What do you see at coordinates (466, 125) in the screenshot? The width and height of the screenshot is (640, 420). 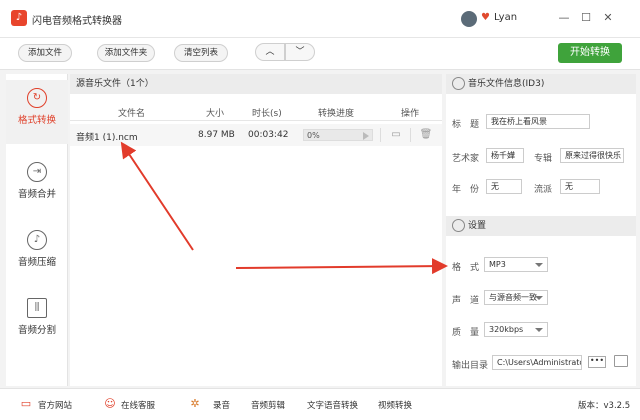 I see `title-label: 标 题` at bounding box center [466, 125].